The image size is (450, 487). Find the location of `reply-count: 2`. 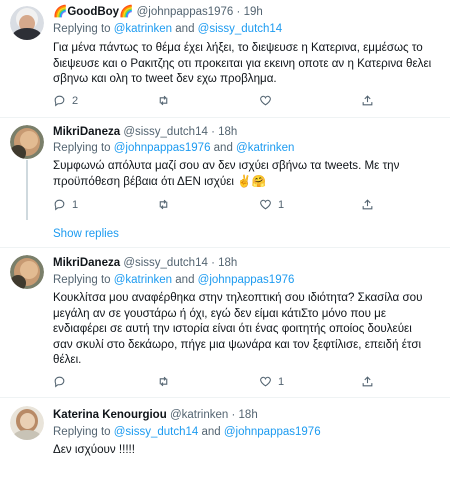

reply-count: 2 is located at coordinates (75, 100).